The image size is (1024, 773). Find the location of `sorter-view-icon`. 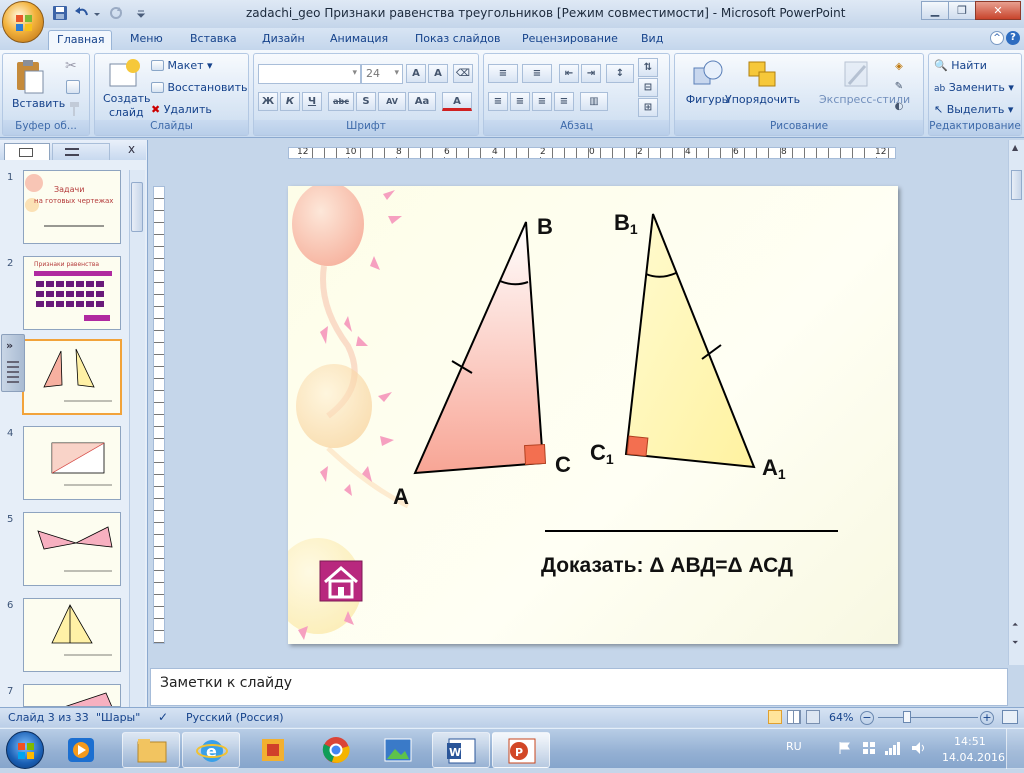

sorter-view-icon is located at coordinates (794, 717).